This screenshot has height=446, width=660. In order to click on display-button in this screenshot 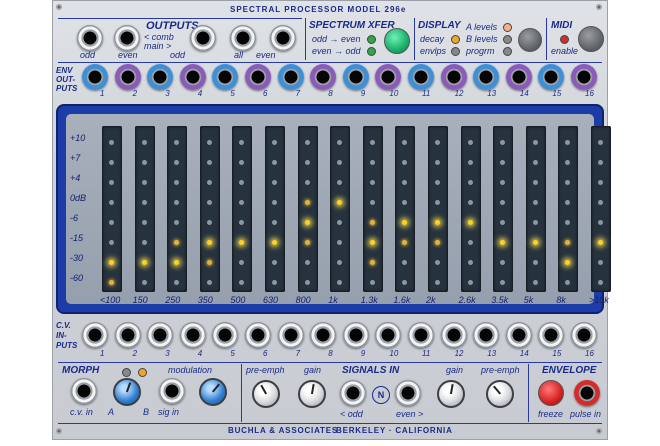, I will do `click(530, 40)`.